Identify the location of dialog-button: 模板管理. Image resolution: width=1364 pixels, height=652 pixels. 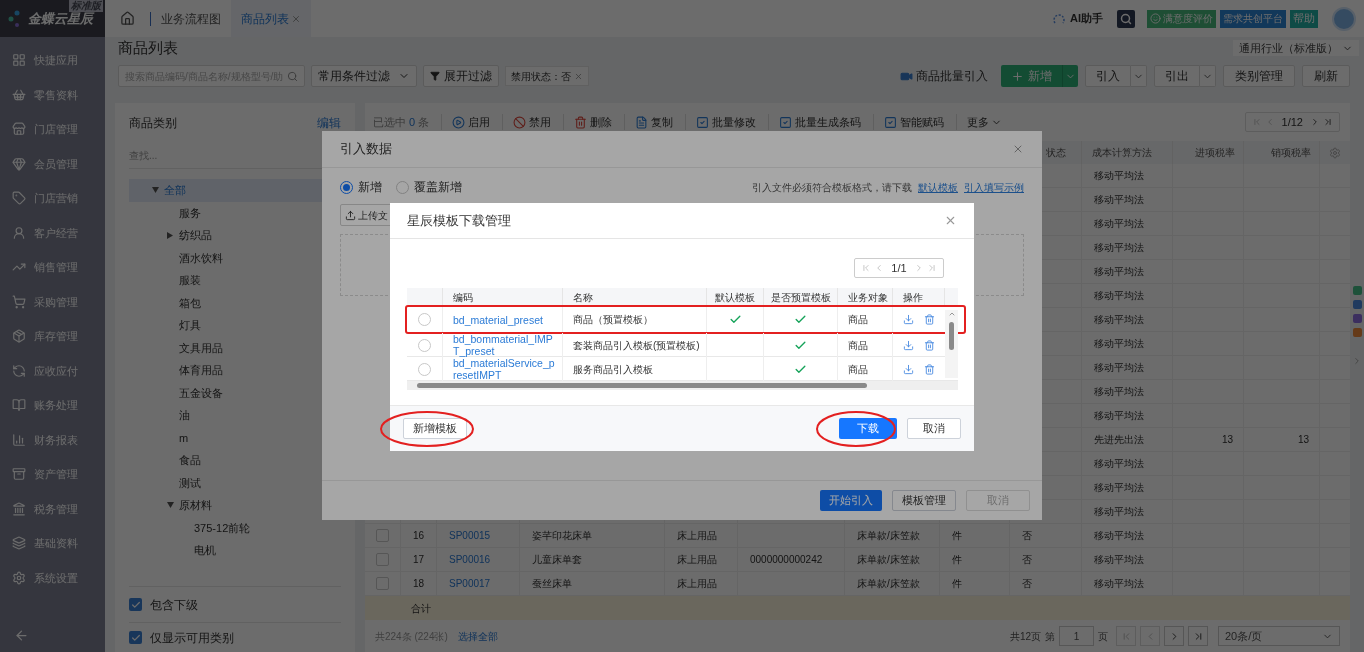
(924, 500).